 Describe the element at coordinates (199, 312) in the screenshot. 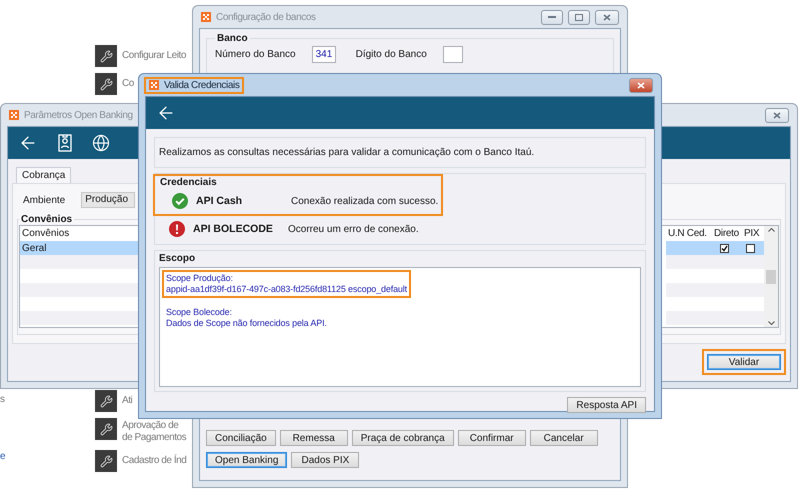

I see `scope-heading: Scope Bolecode:` at that location.